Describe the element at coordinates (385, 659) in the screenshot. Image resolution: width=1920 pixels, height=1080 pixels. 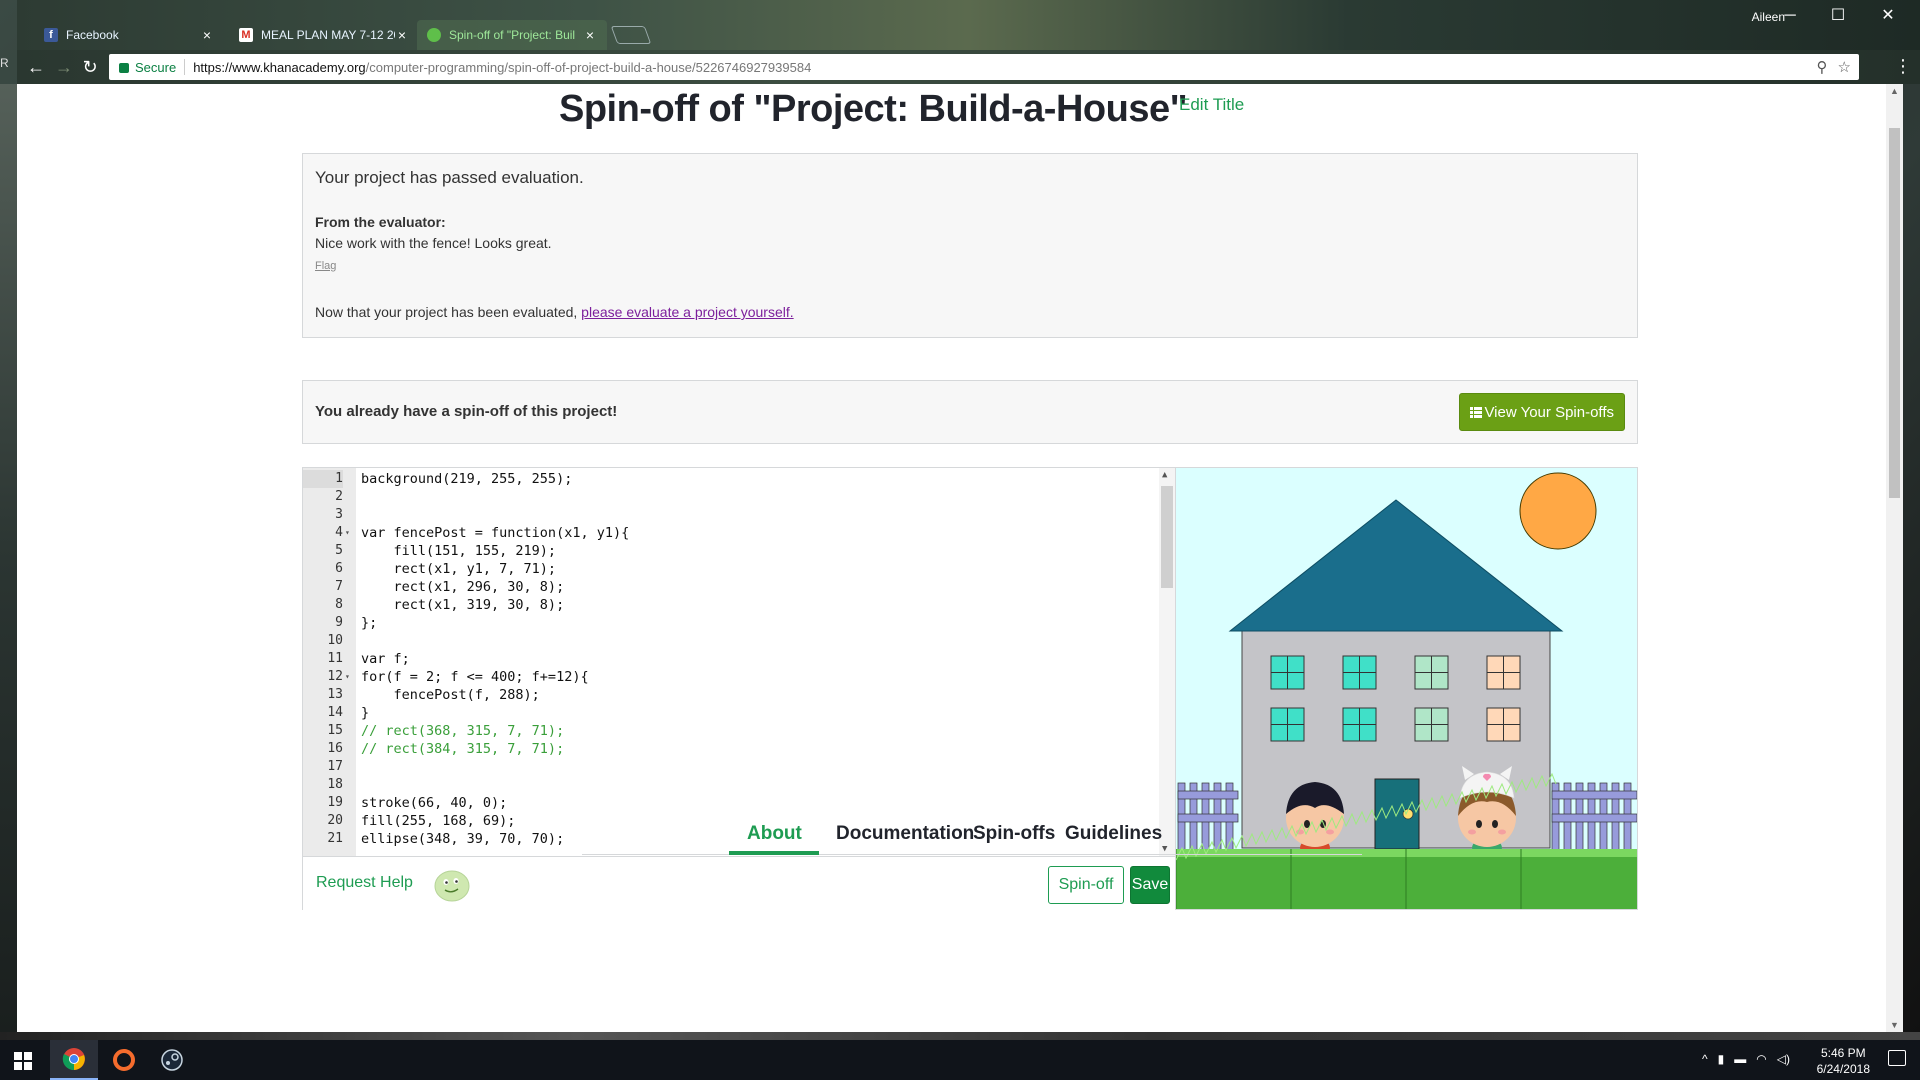
I see `code-text: var f;` at that location.